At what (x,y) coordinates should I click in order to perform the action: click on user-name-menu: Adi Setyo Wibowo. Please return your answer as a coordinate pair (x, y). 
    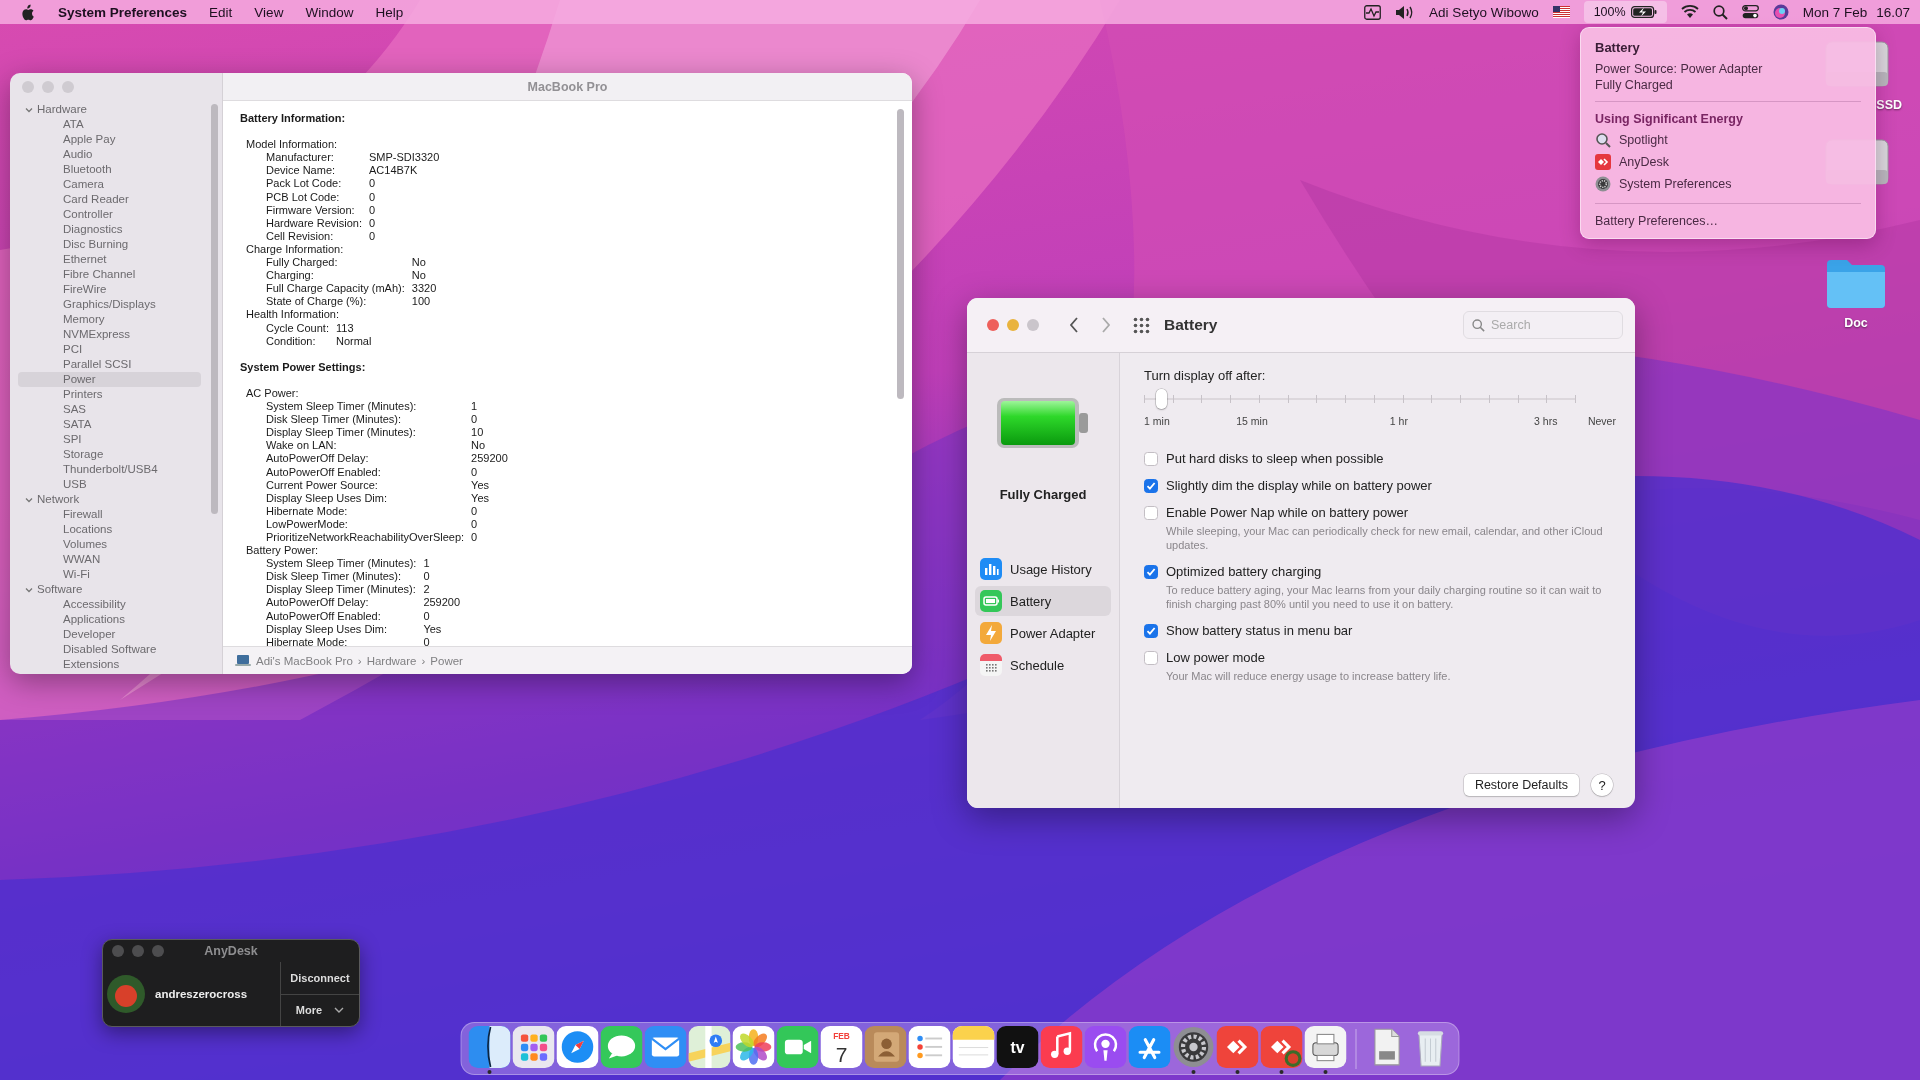
    Looking at the image, I should click on (1484, 12).